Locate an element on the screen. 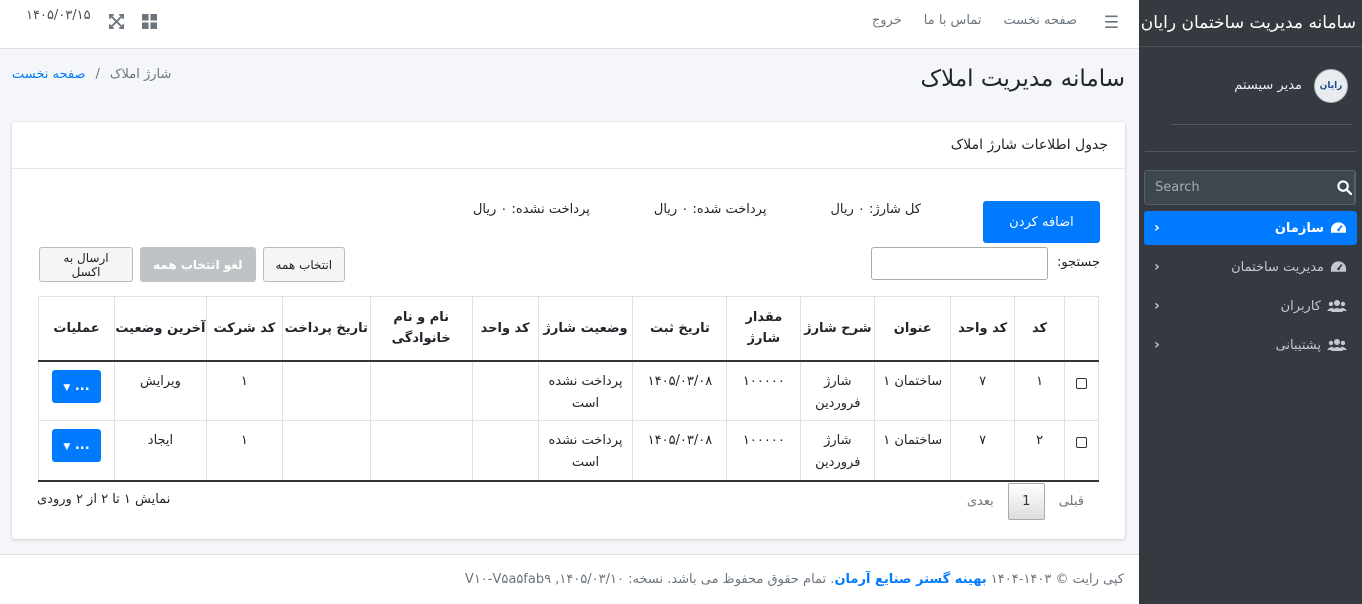 The image size is (1362, 604). sidebar-search is located at coordinates (1250, 187).